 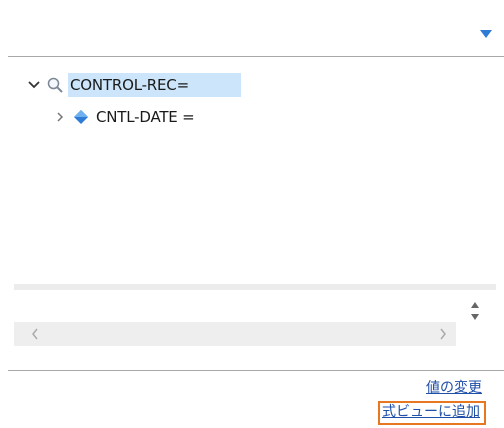 I want to click on footer-divider, so click(x=256, y=370).